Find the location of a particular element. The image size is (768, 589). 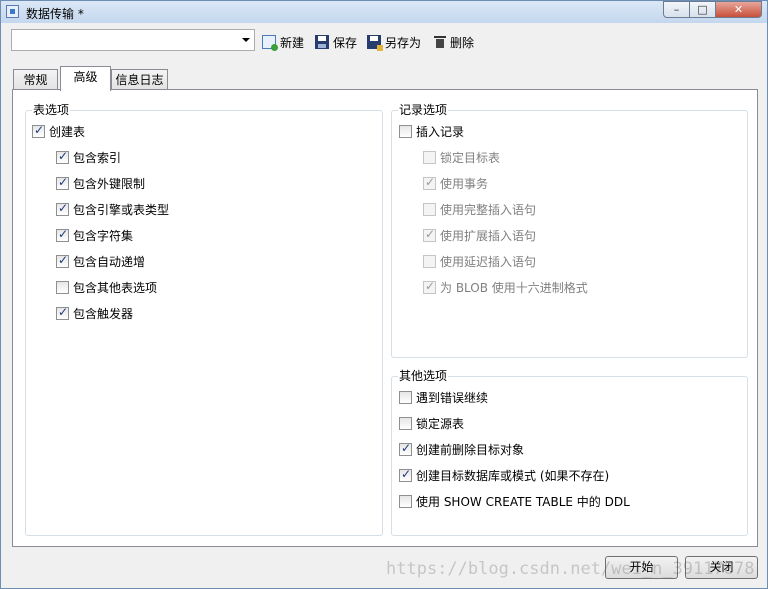

checkbox-label: 包含外键限制 is located at coordinates (109, 183).